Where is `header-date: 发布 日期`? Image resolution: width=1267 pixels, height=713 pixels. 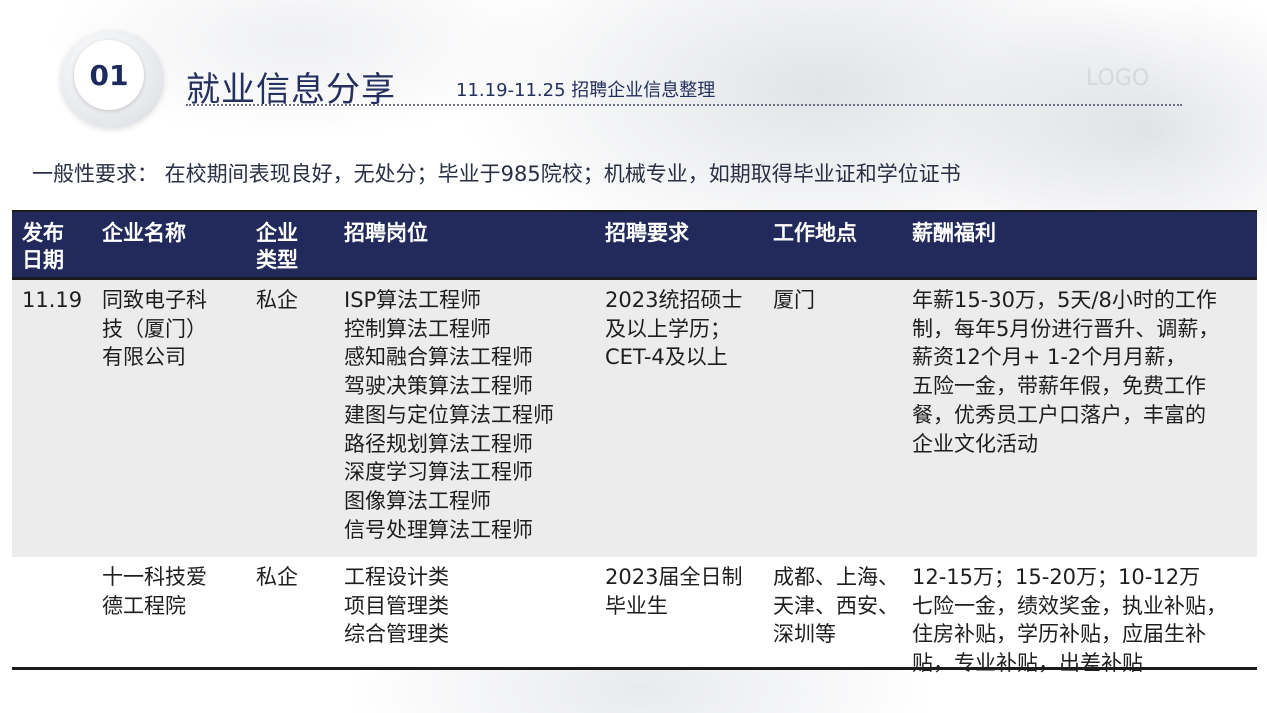
header-date: 发布 日期 is located at coordinates (43, 247).